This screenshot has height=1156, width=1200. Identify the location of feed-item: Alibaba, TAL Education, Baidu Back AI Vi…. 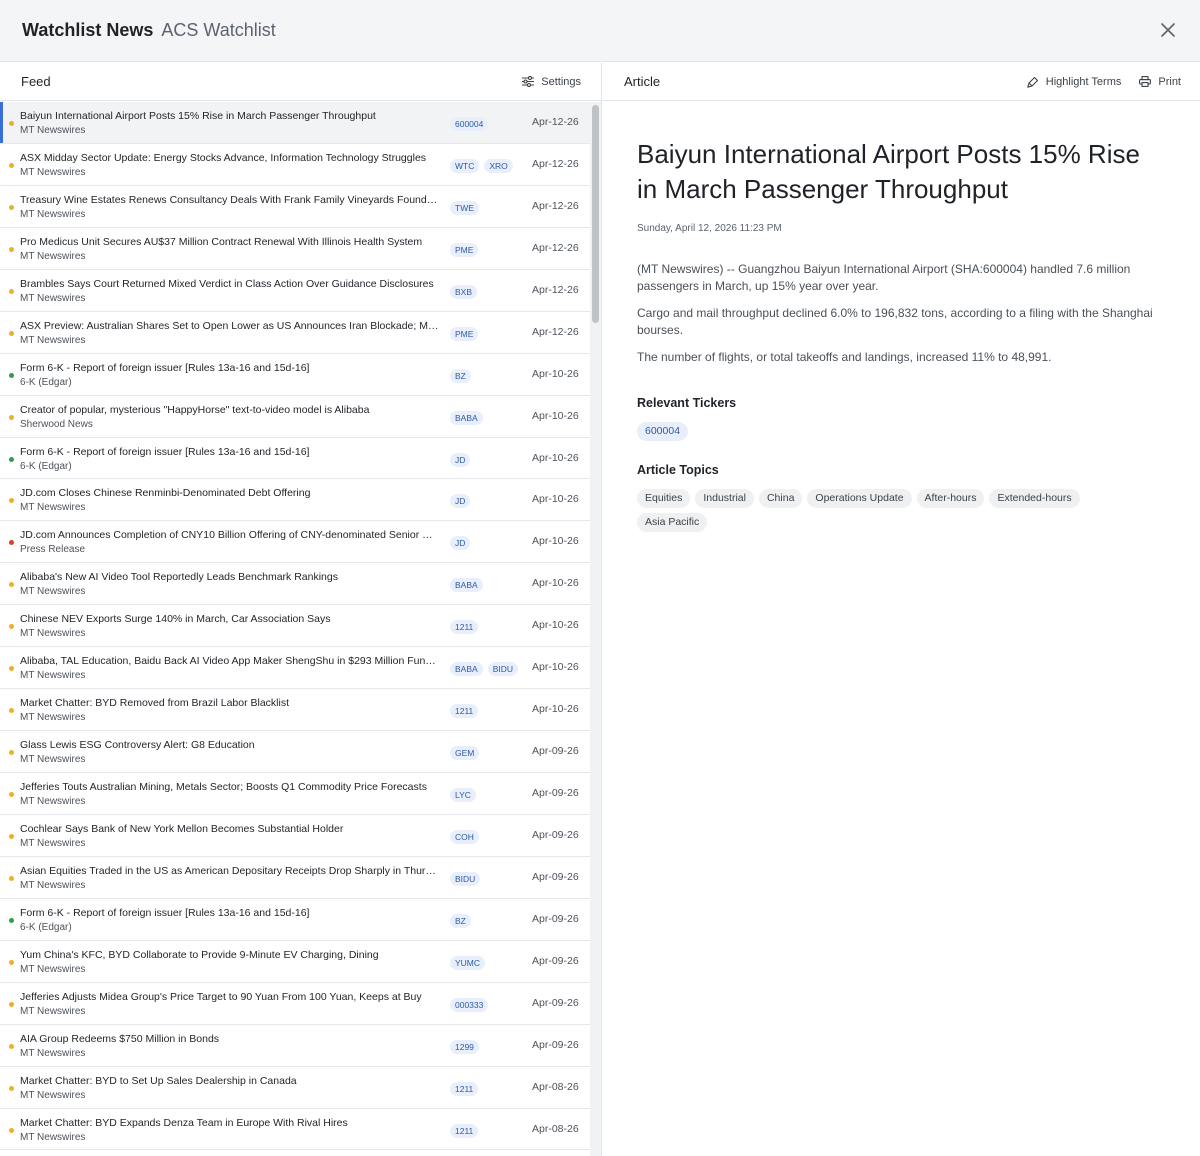
(295, 668).